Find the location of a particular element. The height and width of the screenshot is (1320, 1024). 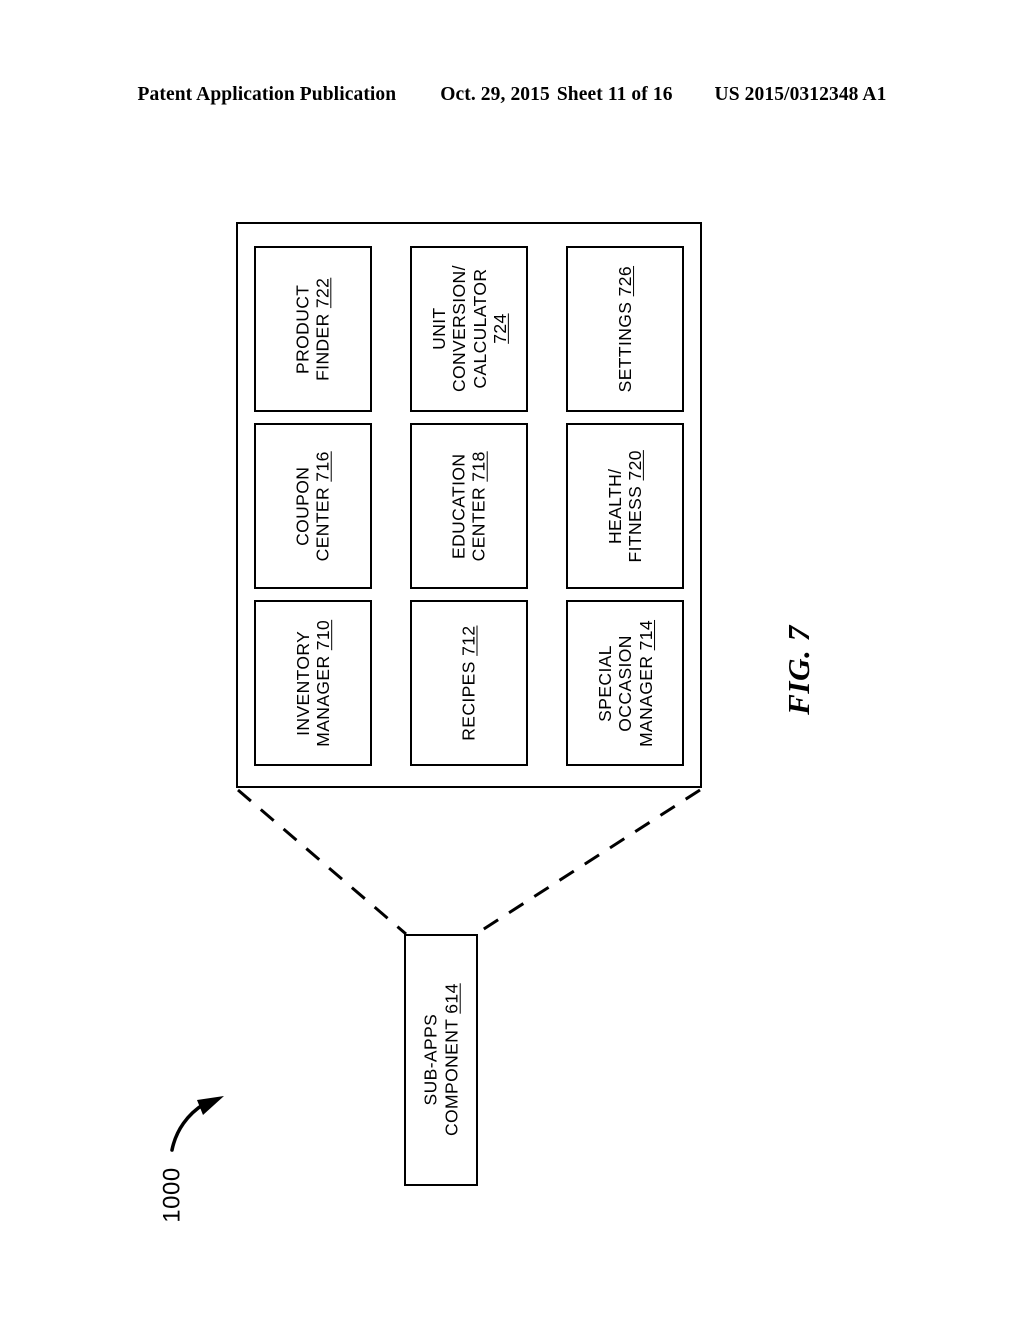

sub-app-box-product-finder: PRODUCT FINDER 722 is located at coordinates (313, 329).